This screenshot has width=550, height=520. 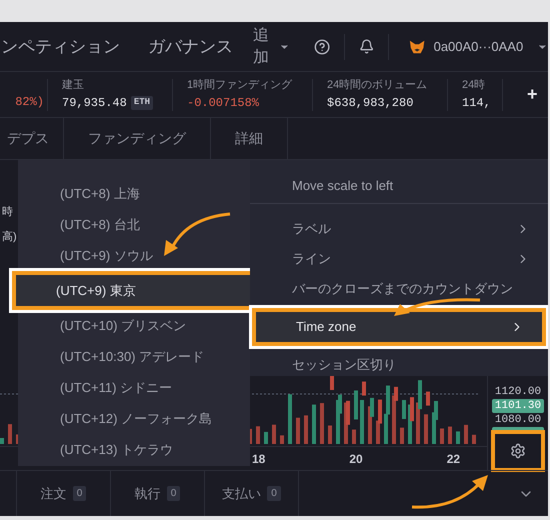 What do you see at coordinates (259, 459) in the screenshot?
I see `time-axis-label: 18` at bounding box center [259, 459].